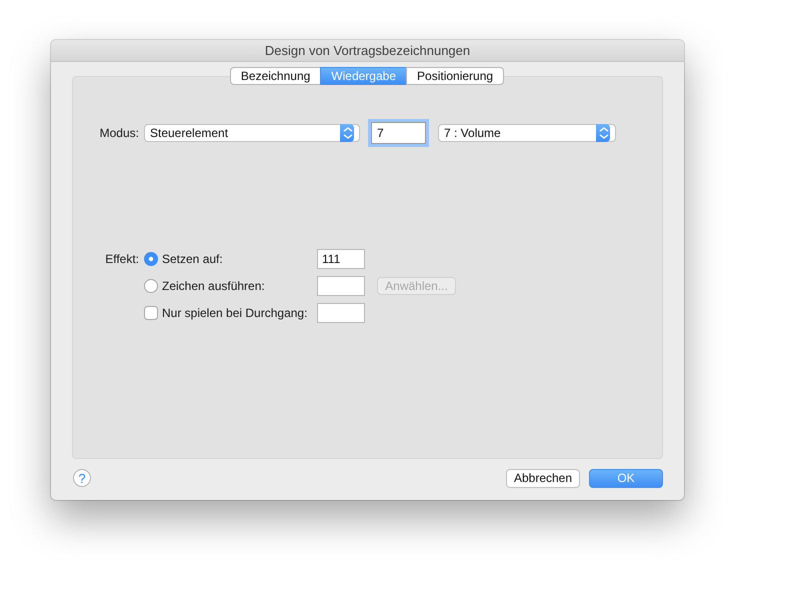  Describe the element at coordinates (276, 76) in the screenshot. I see `tab: Bezeichnung` at that location.